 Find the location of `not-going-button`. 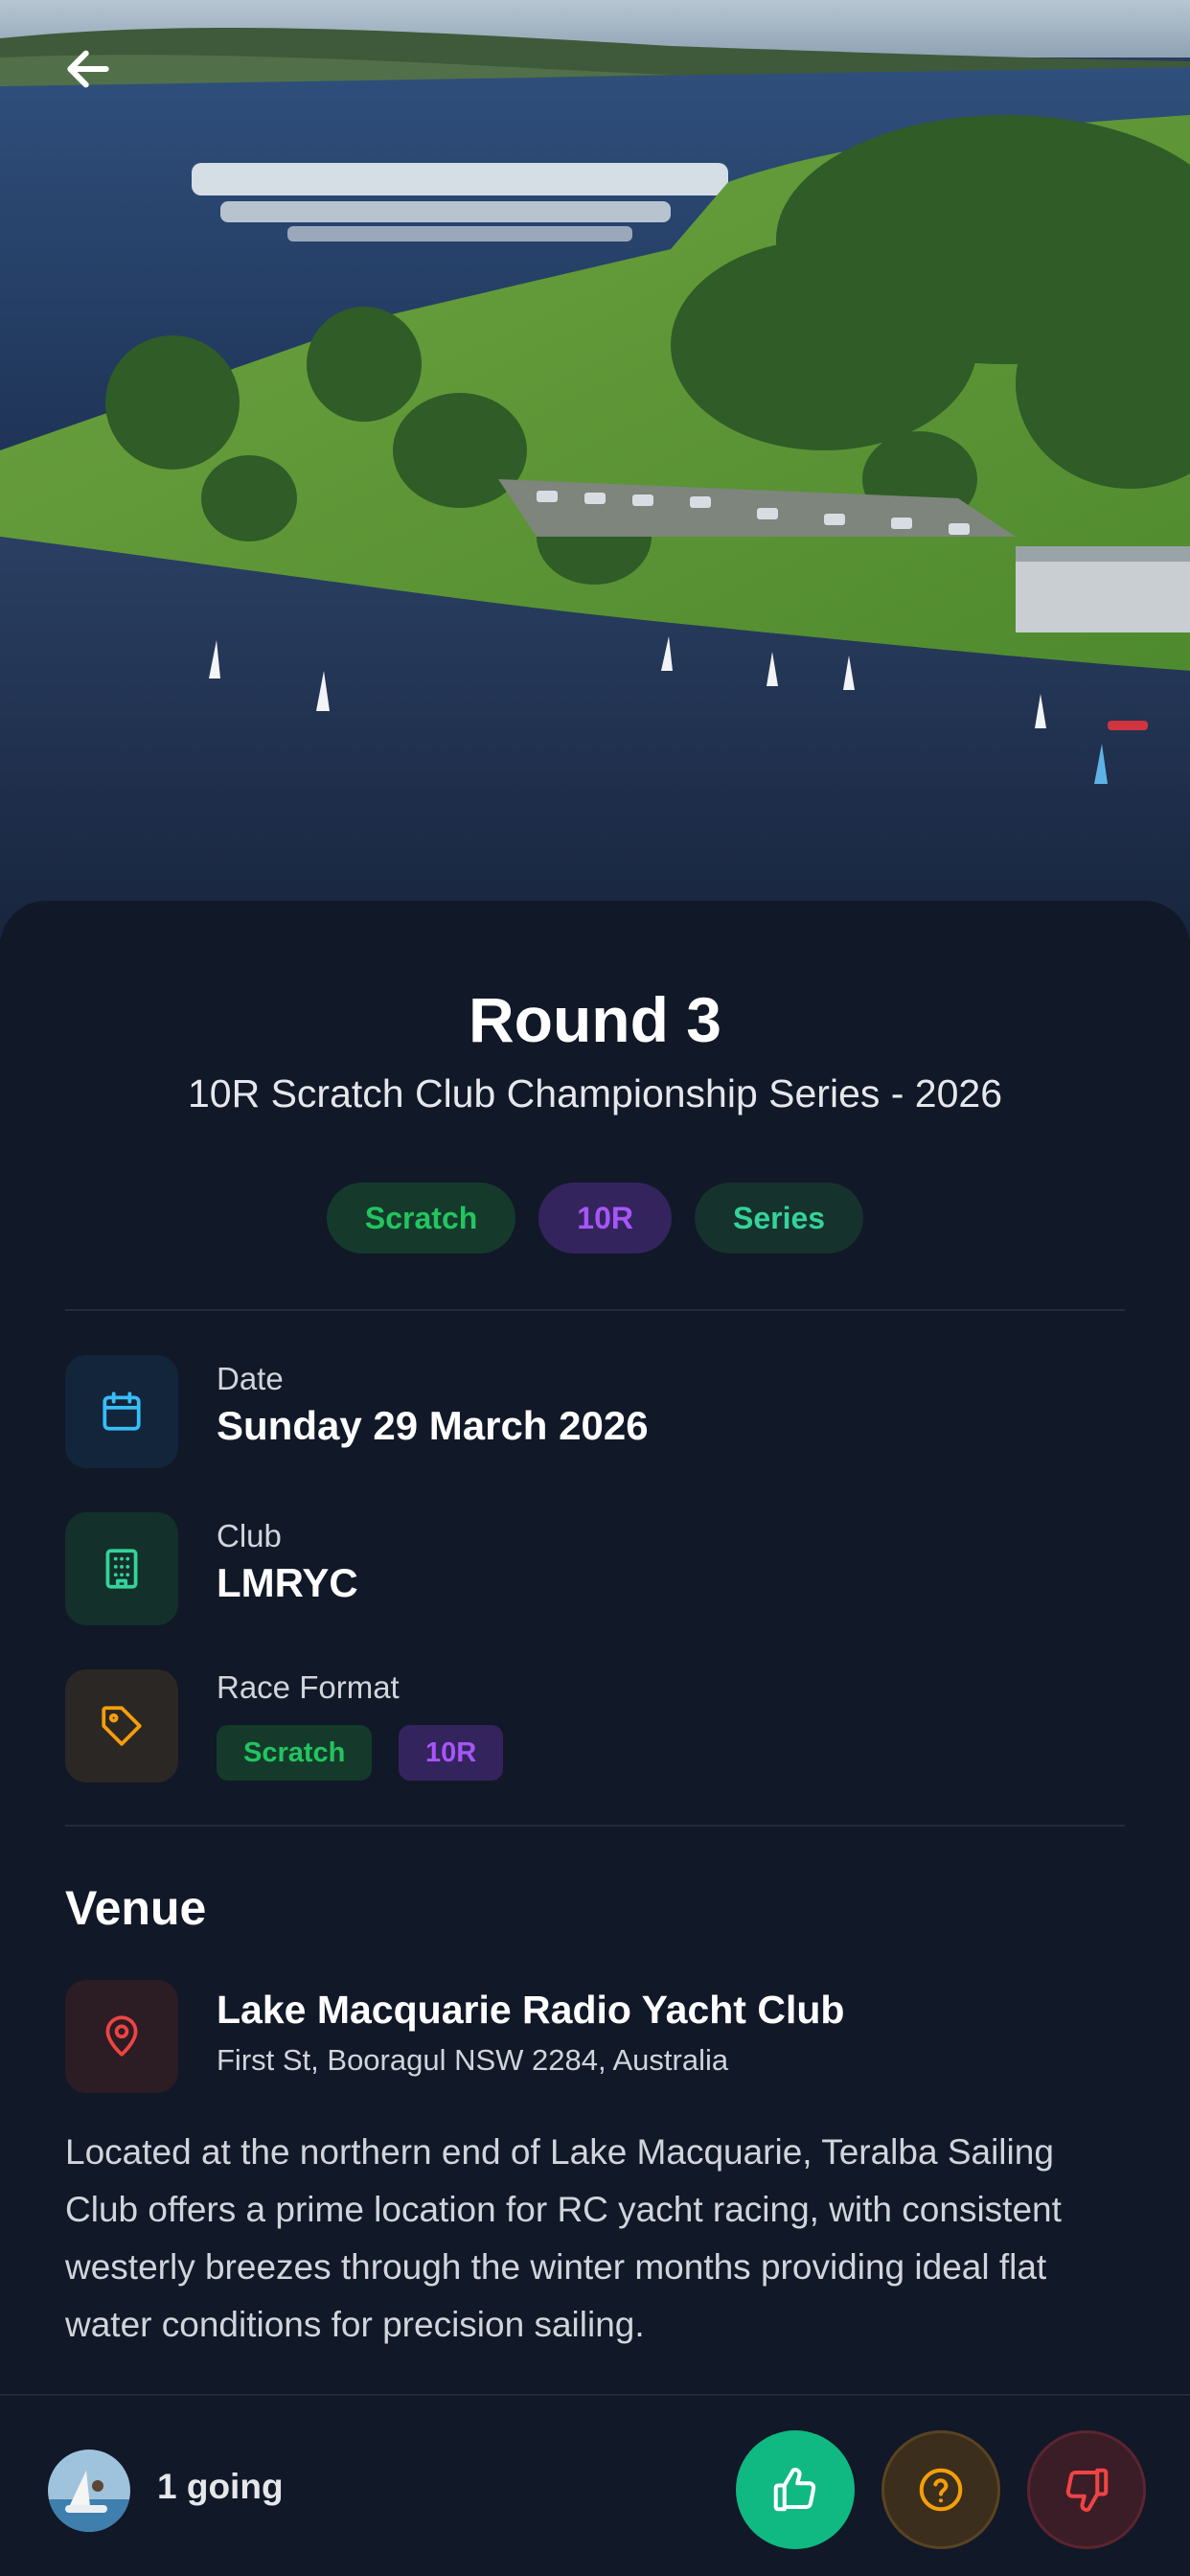

not-going-button is located at coordinates (1087, 2489).